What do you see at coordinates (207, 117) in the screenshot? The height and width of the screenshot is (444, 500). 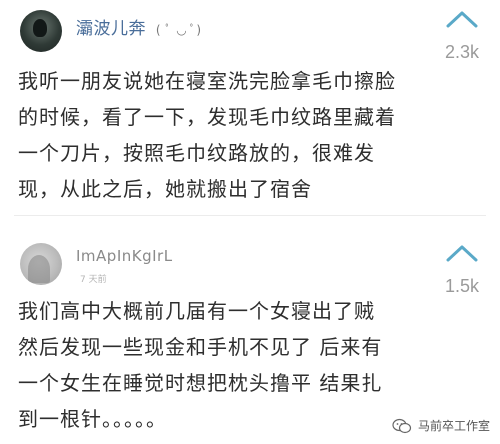 I see `comment-line: 的时候，看了一下，发现毛巾纹路里藏着` at bounding box center [207, 117].